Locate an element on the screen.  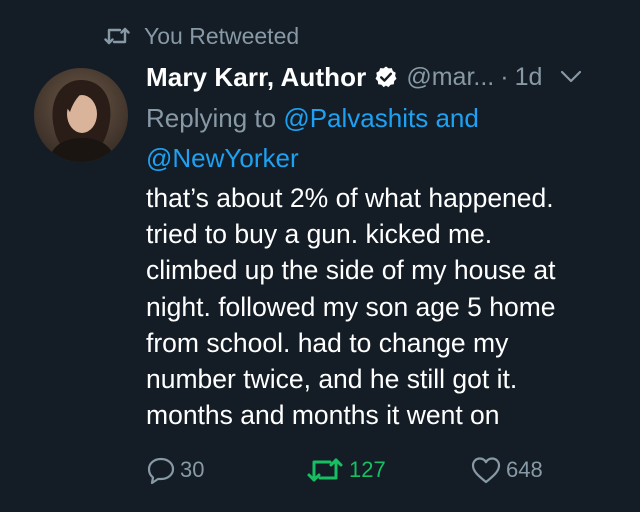
replying-to-label: Replying to is located at coordinates (215, 118).